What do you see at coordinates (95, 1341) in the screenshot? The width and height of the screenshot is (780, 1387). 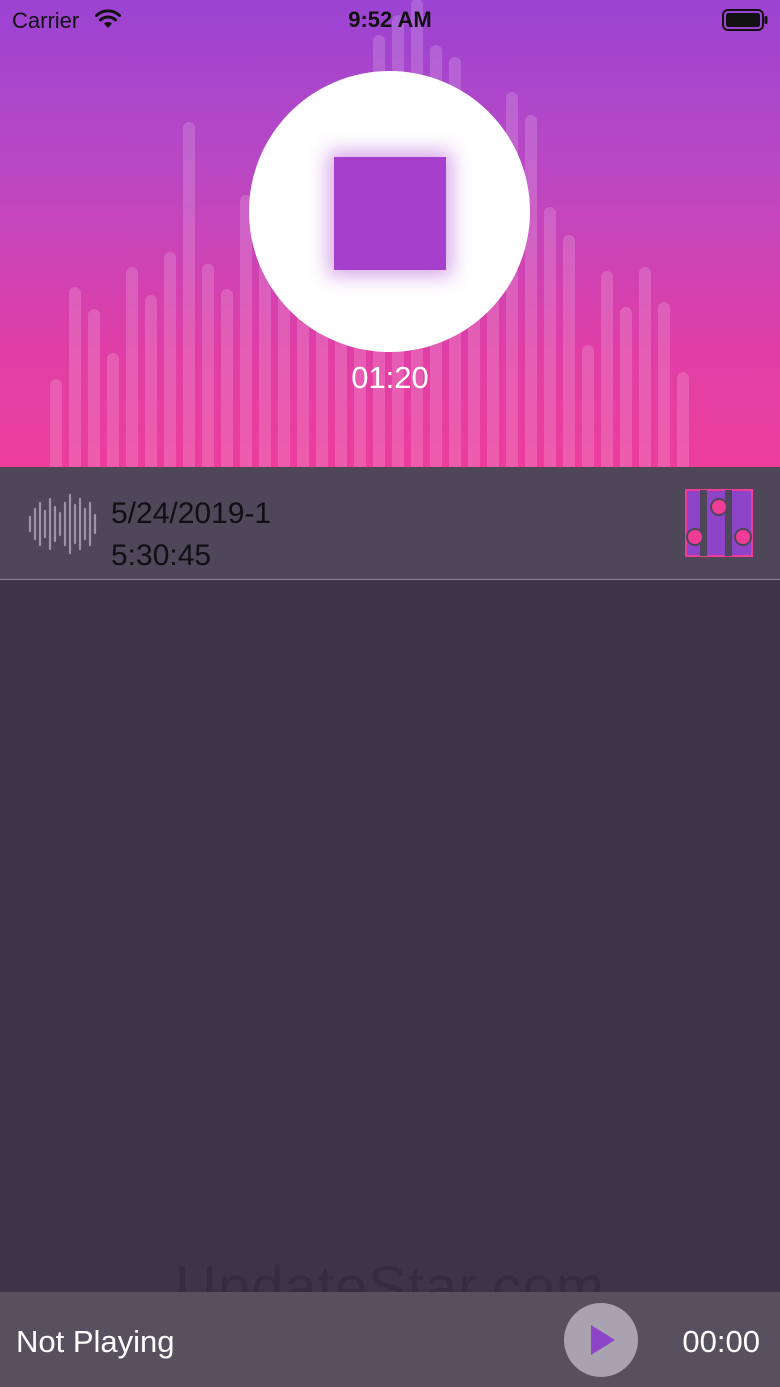 I see `player-status: Not Playing` at bounding box center [95, 1341].